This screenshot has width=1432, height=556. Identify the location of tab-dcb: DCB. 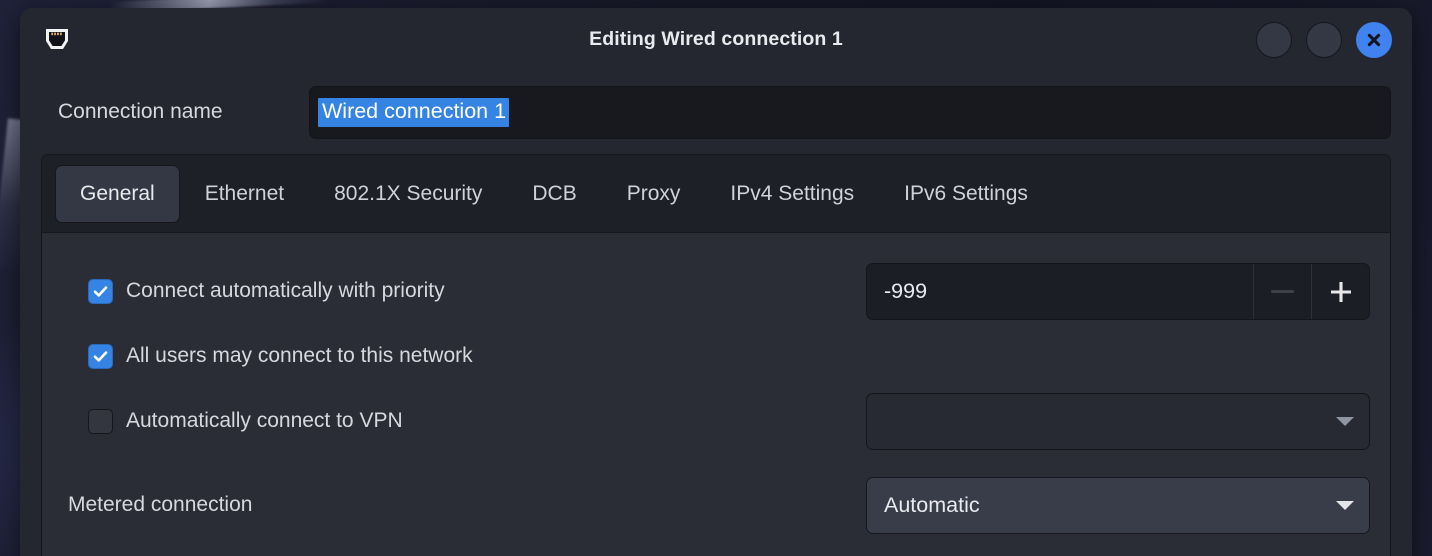
(554, 194).